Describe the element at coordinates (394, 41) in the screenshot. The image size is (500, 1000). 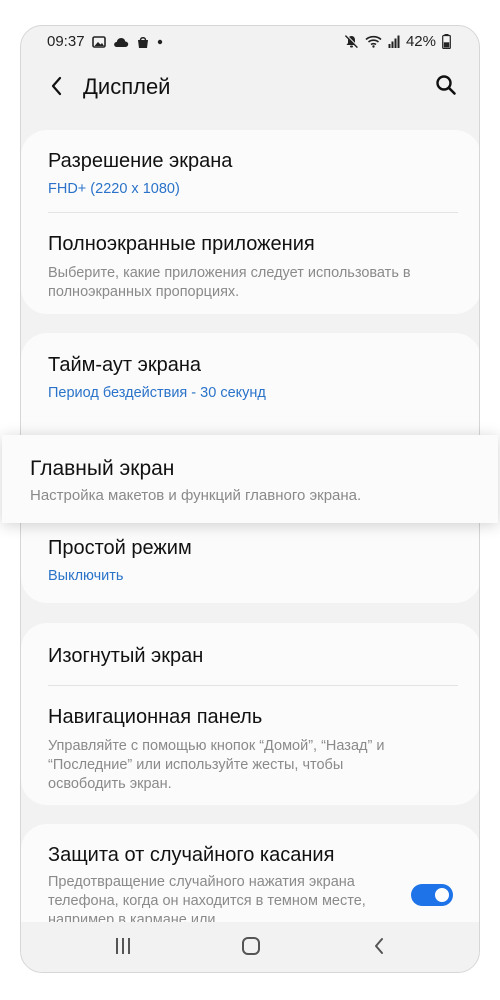
I see `signal-icon` at that location.